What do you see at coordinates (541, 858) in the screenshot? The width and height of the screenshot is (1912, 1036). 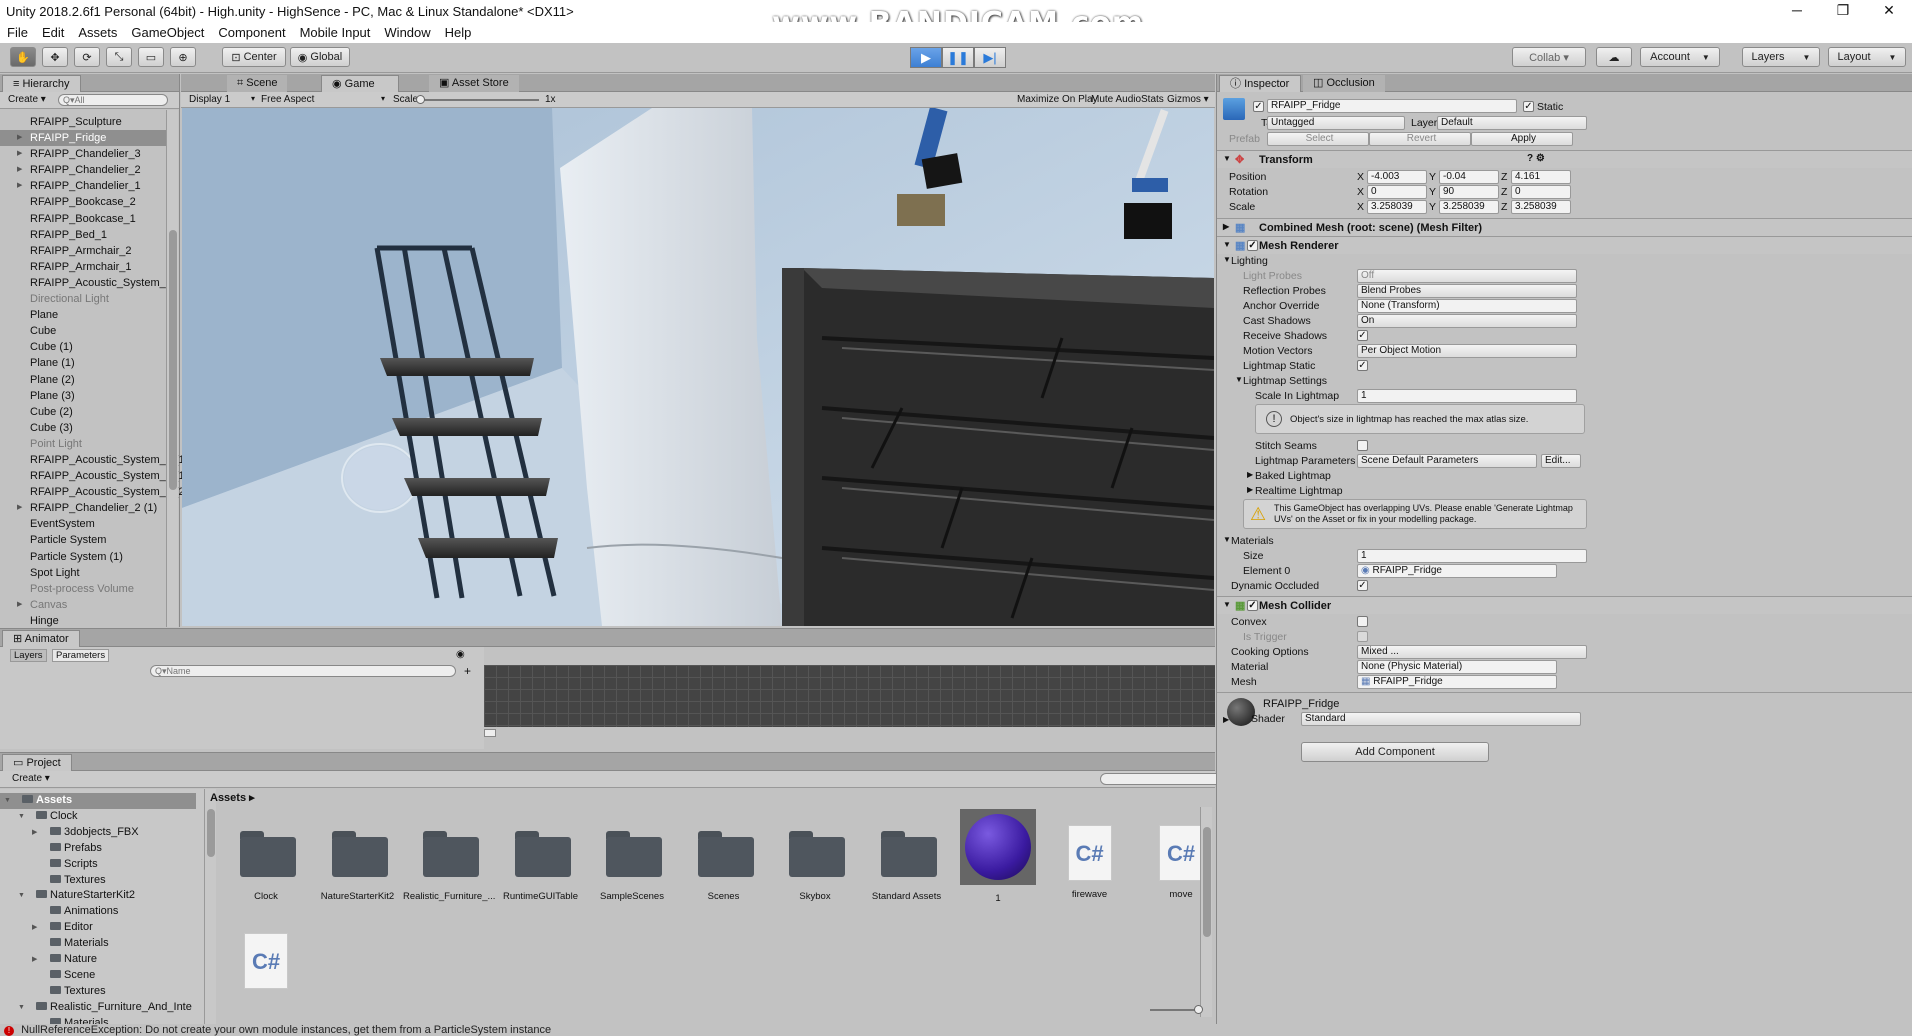 I see `asset-item: RuntimeGUITable` at bounding box center [541, 858].